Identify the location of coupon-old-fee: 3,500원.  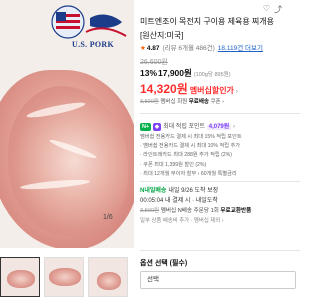
(149, 102).